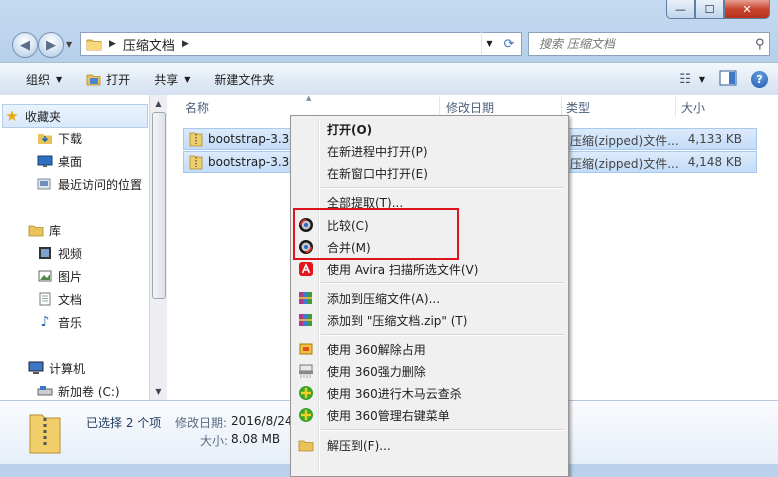 The image size is (778, 477). Describe the element at coordinates (429, 371) in the screenshot. I see `menu-item-360-force-delete: 使用 360强力删除` at that location.